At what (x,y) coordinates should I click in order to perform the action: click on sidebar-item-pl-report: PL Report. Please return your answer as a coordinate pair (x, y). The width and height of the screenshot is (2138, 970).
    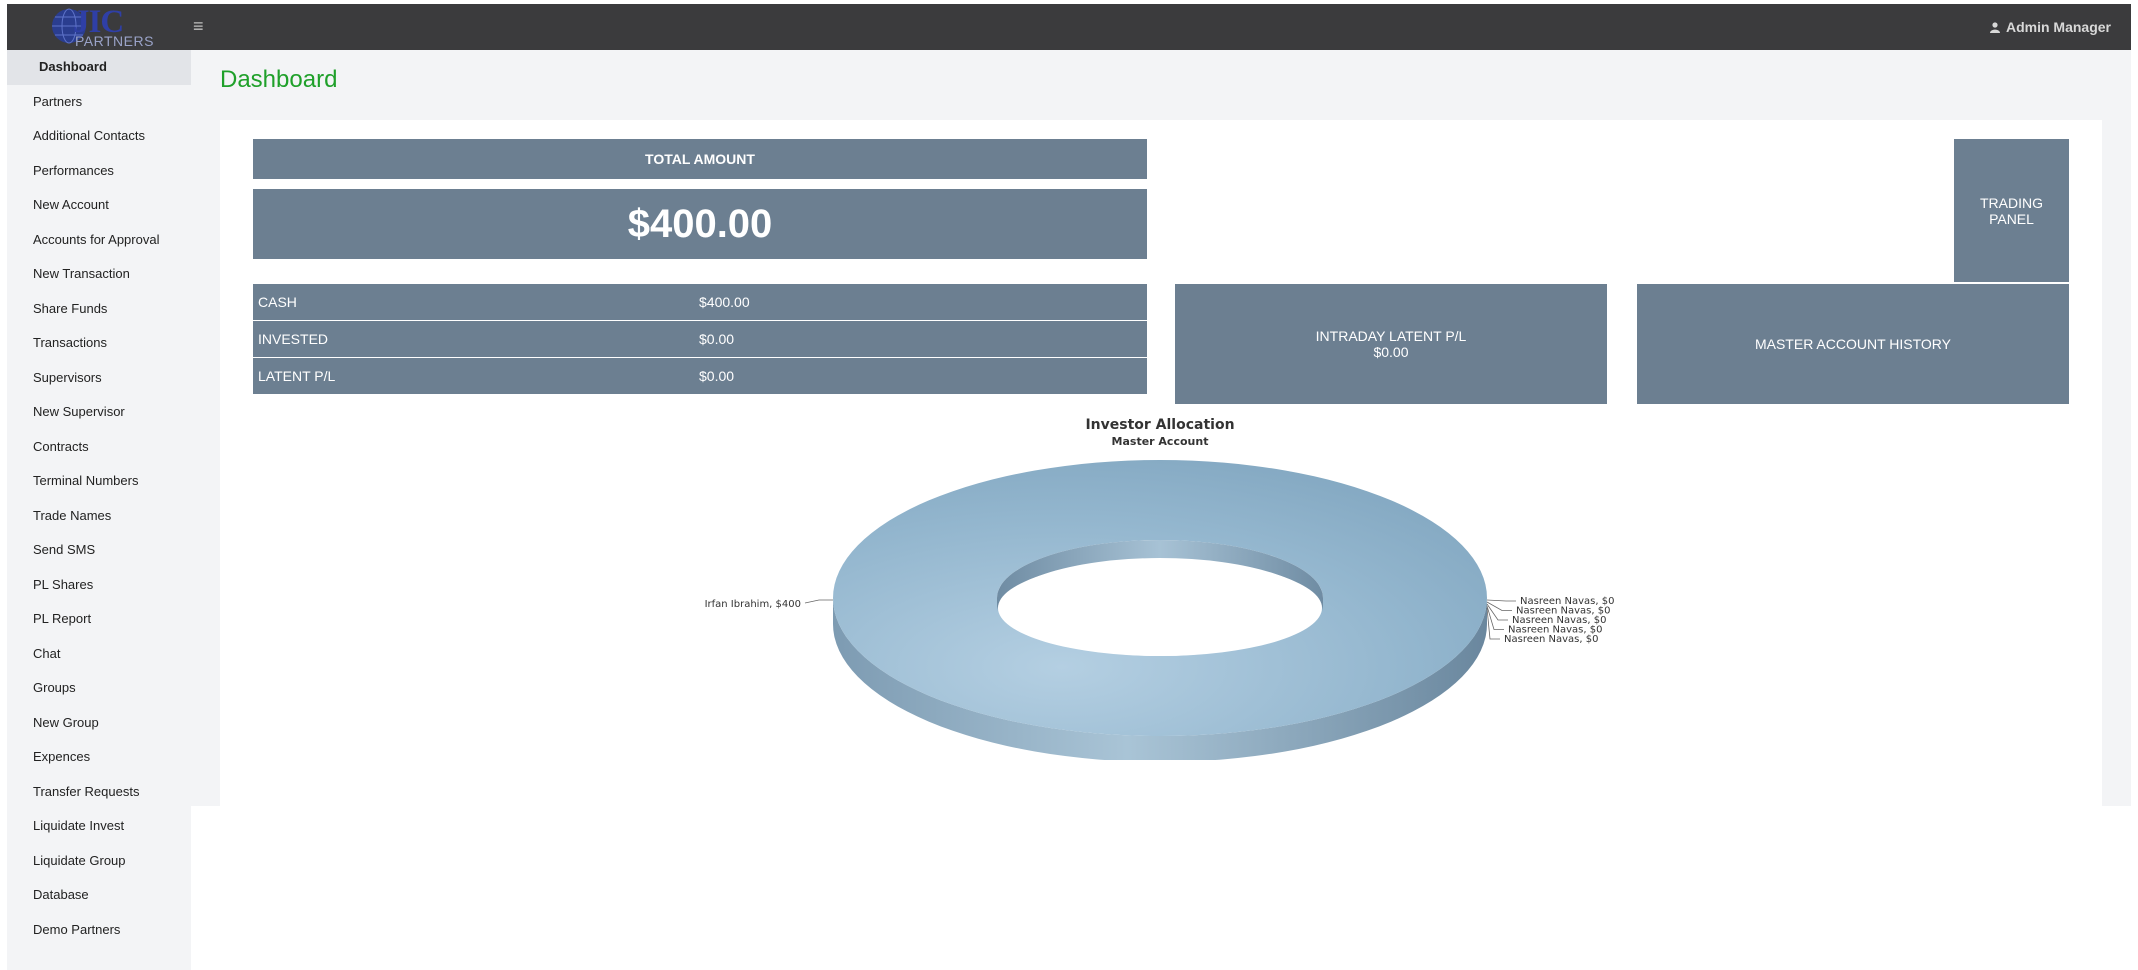
    Looking at the image, I should click on (99, 619).